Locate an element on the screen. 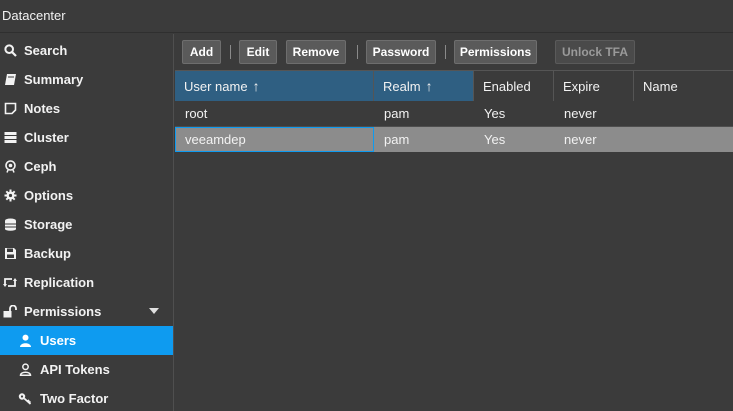  unlock-tfa-button: Unlock TFA is located at coordinates (595, 52).